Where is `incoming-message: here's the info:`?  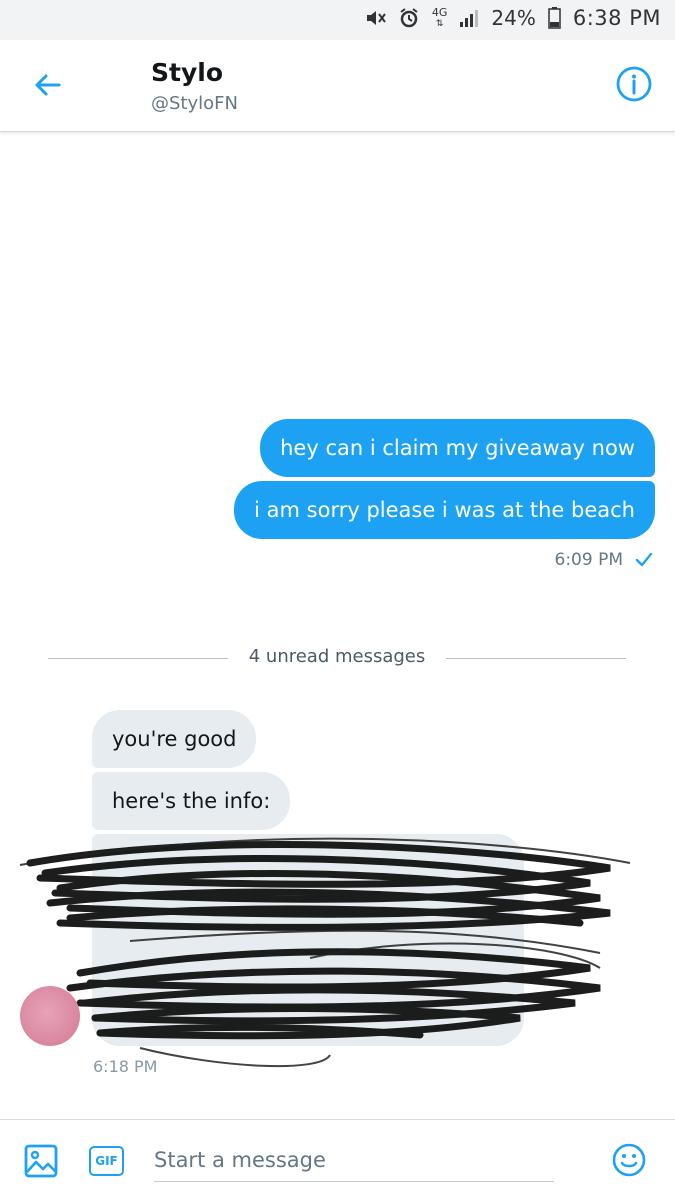
incoming-message: here's the info: is located at coordinates (191, 801).